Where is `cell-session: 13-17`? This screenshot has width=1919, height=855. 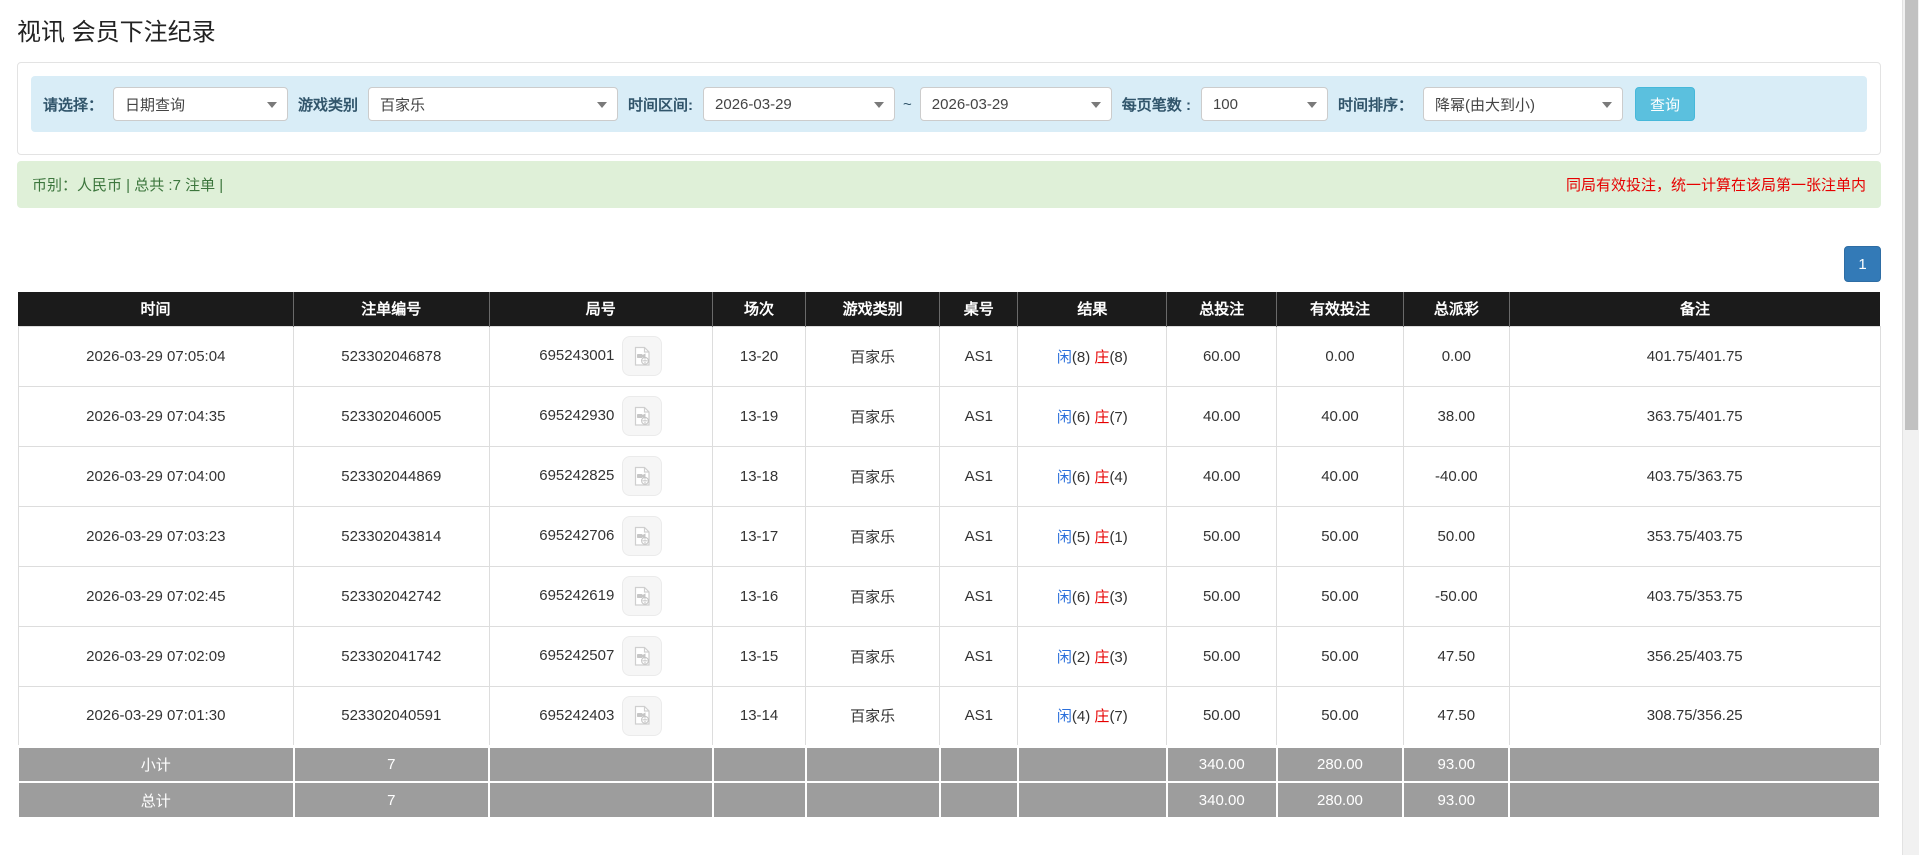 cell-session: 13-17 is located at coordinates (759, 536).